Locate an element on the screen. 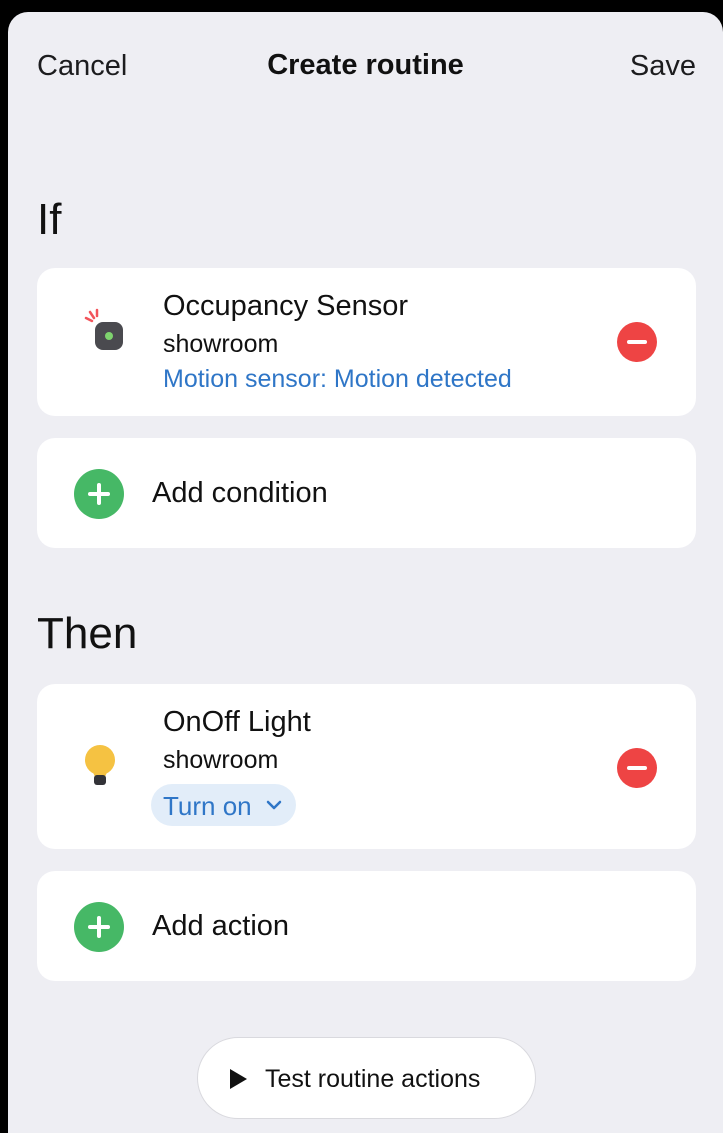  action-select-dropdown: Turn on is located at coordinates (223, 805).